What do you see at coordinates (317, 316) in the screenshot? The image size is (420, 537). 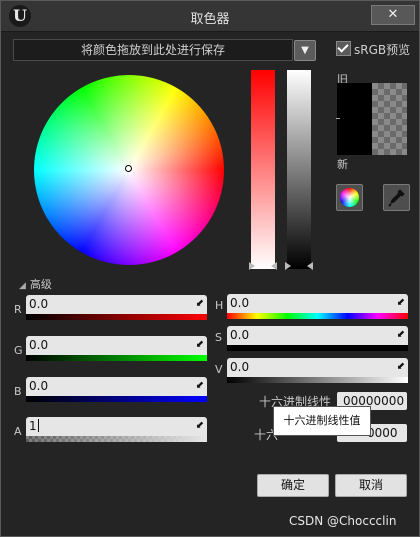 I see `hue-channel-gradient` at bounding box center [317, 316].